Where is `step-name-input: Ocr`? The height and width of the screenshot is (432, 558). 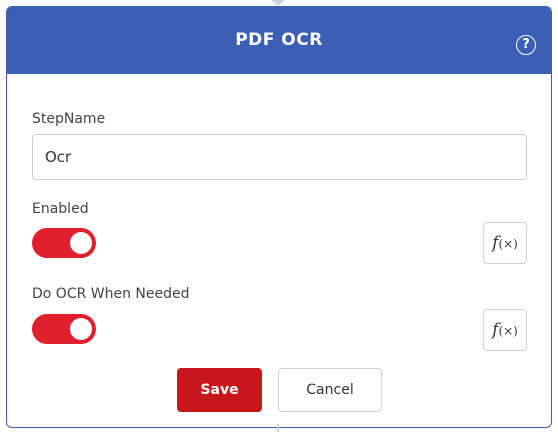
step-name-input: Ocr is located at coordinates (279, 157).